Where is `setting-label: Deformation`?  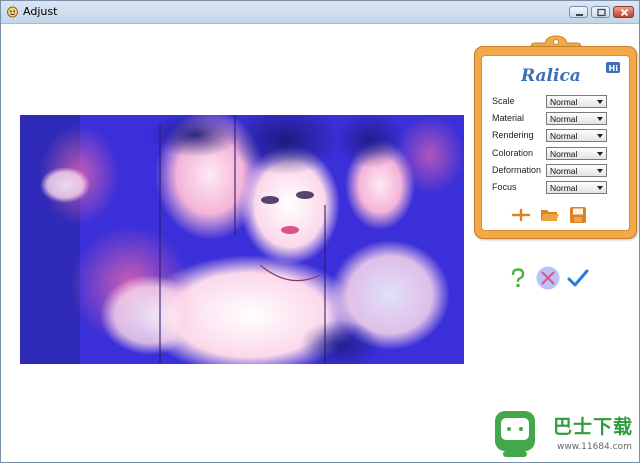
setting-label: Deformation is located at coordinates (517, 170).